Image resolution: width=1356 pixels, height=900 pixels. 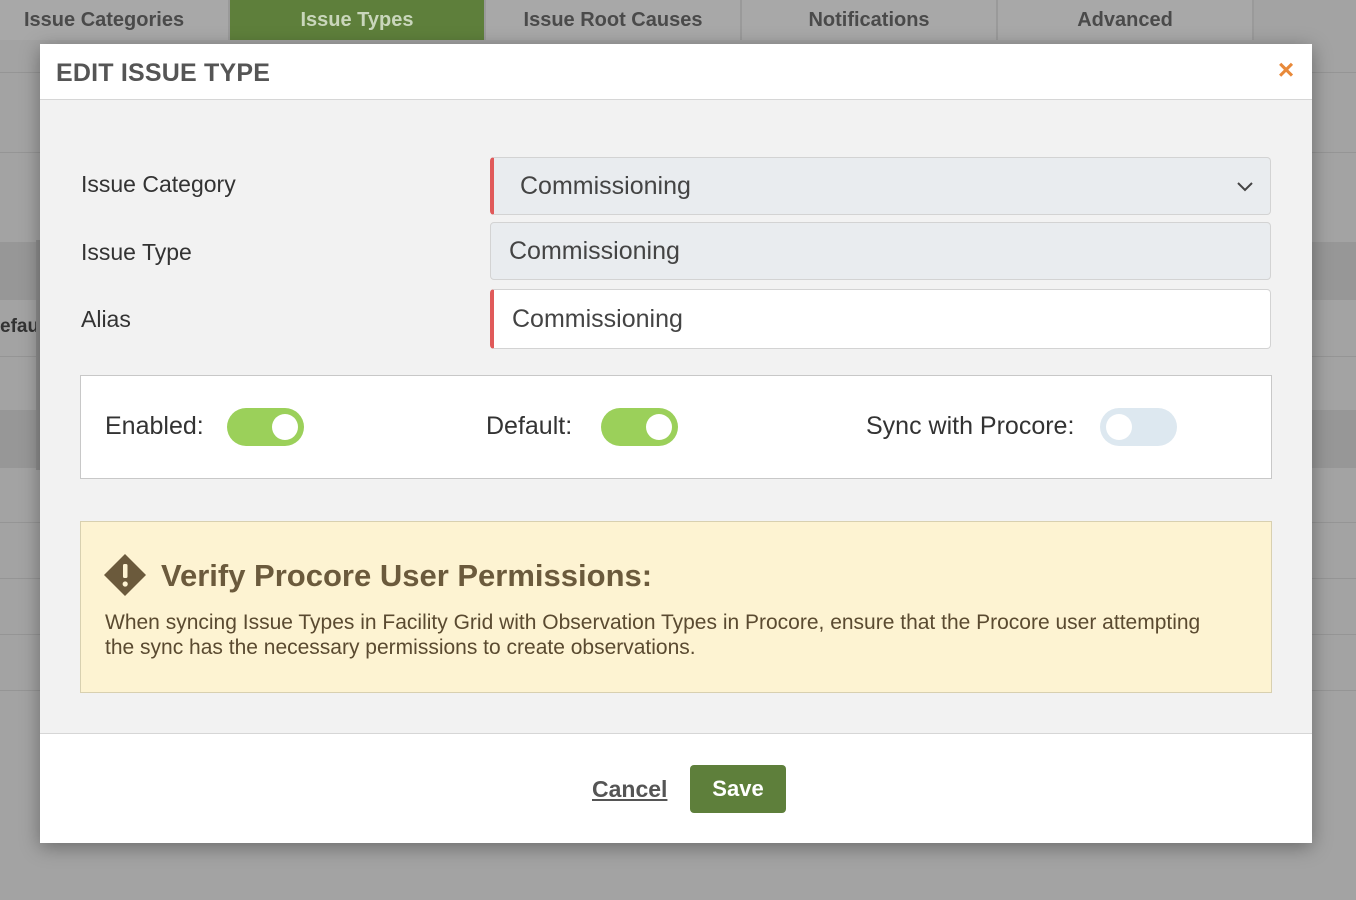 What do you see at coordinates (629, 789) in the screenshot?
I see `cancel-button: Cancel` at bounding box center [629, 789].